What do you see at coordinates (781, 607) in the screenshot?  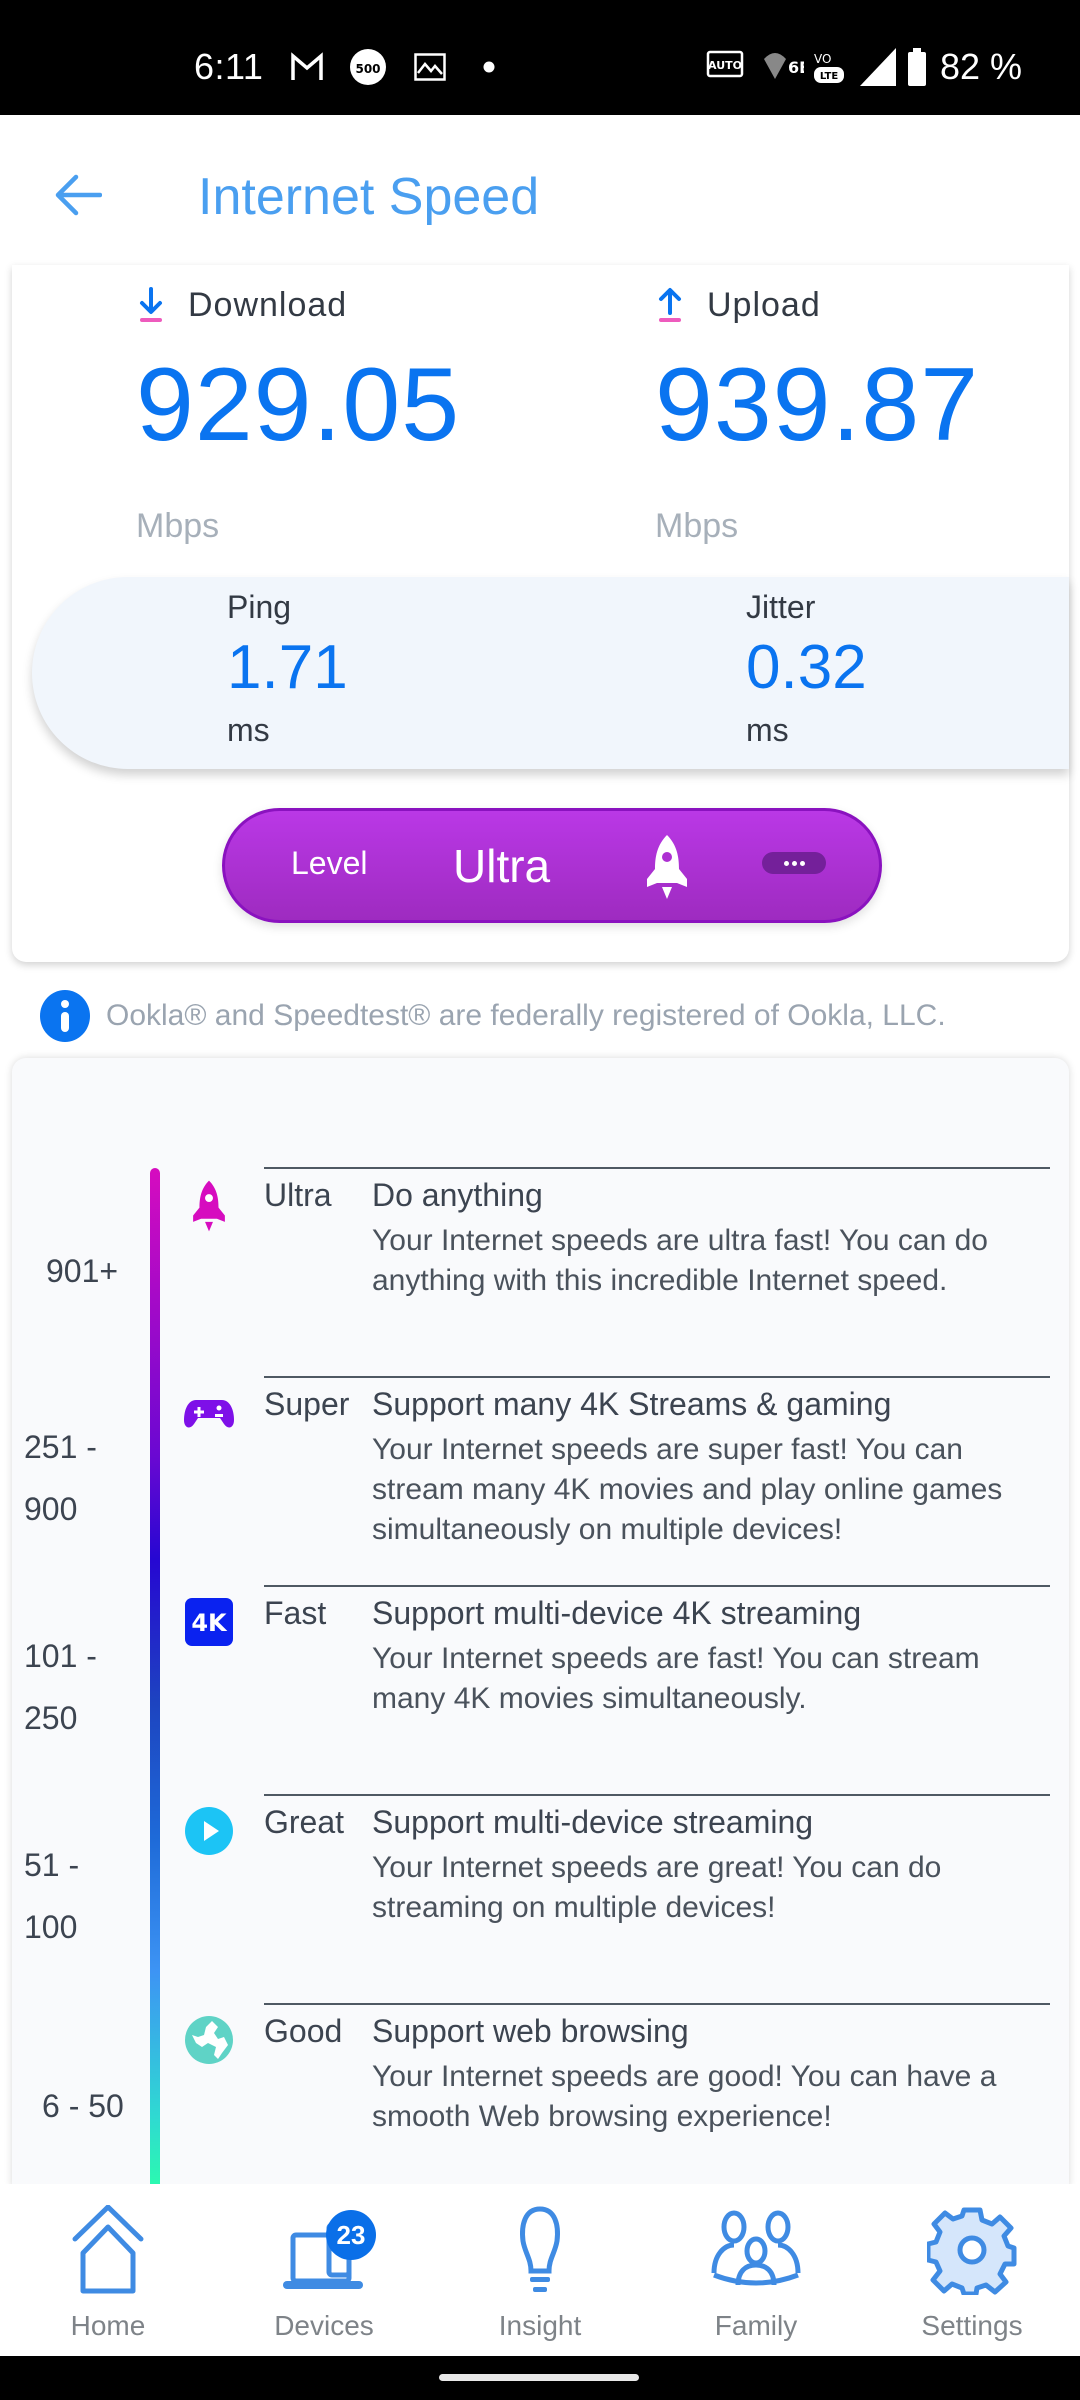 I see `jitter-label: Jitter` at bounding box center [781, 607].